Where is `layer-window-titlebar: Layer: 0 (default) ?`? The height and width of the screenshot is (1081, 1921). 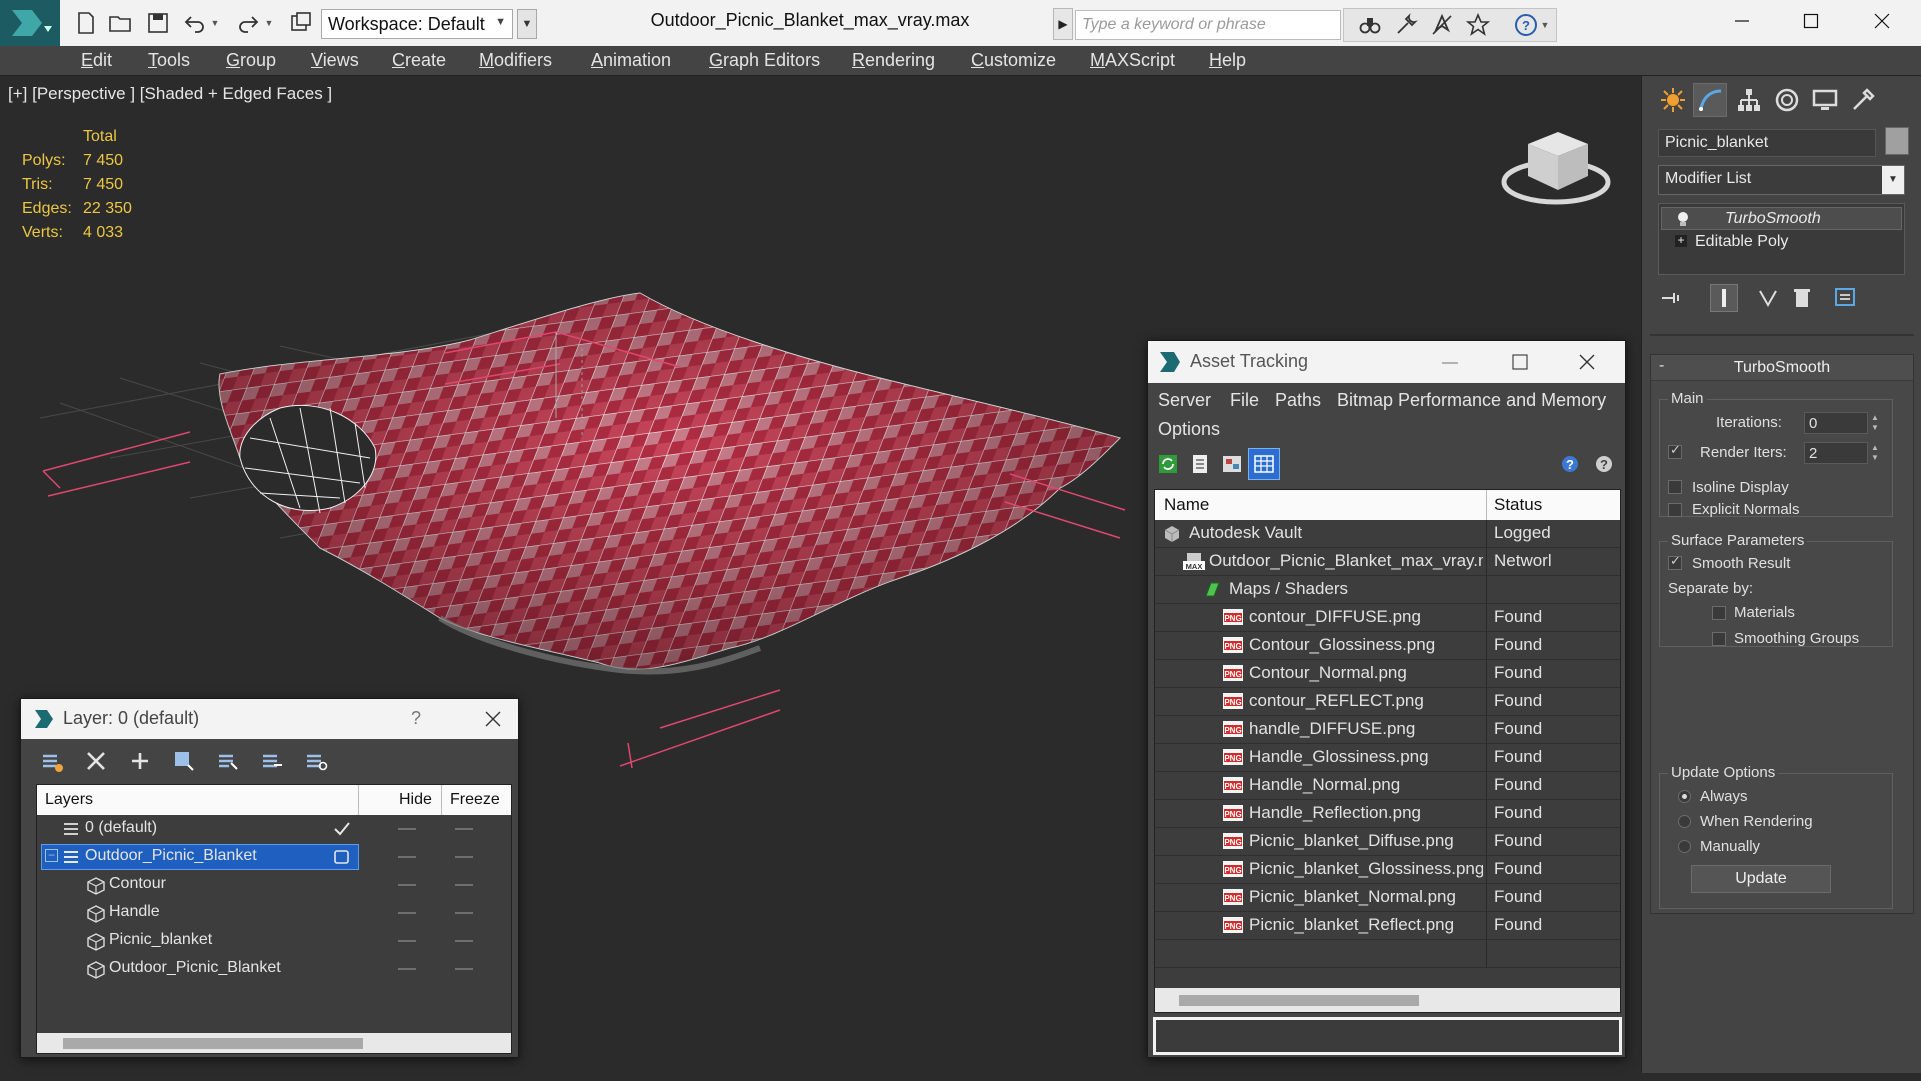
layer-window-titlebar: Layer: 0 (default) ? is located at coordinates (269, 719).